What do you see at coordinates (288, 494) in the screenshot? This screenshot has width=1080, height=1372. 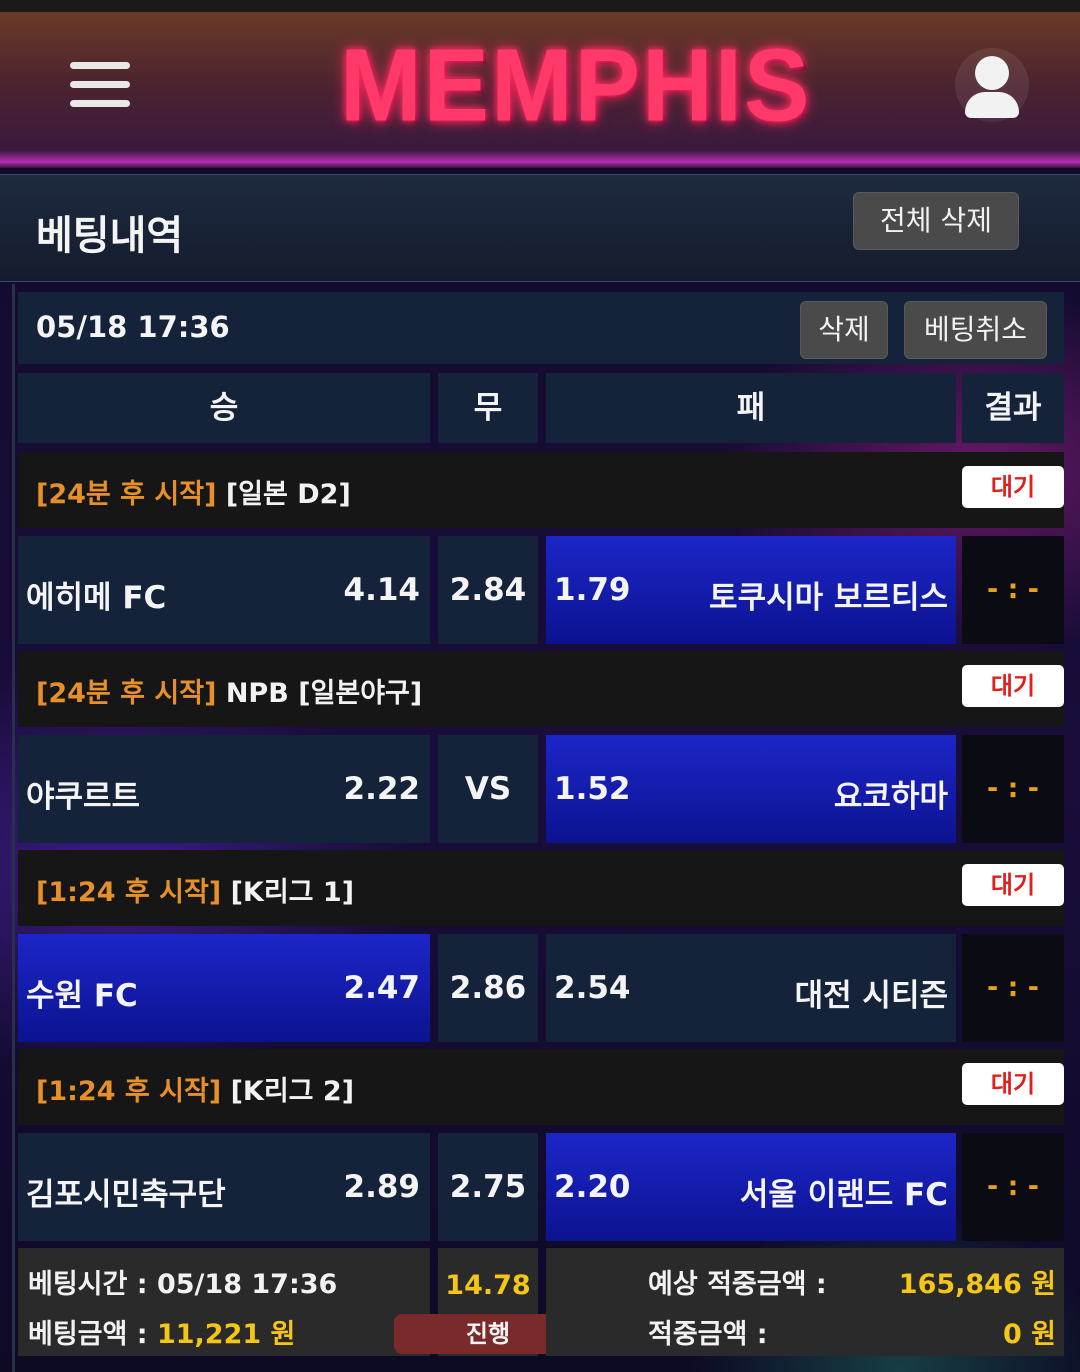 I see `league-name: [일본 D2]` at bounding box center [288, 494].